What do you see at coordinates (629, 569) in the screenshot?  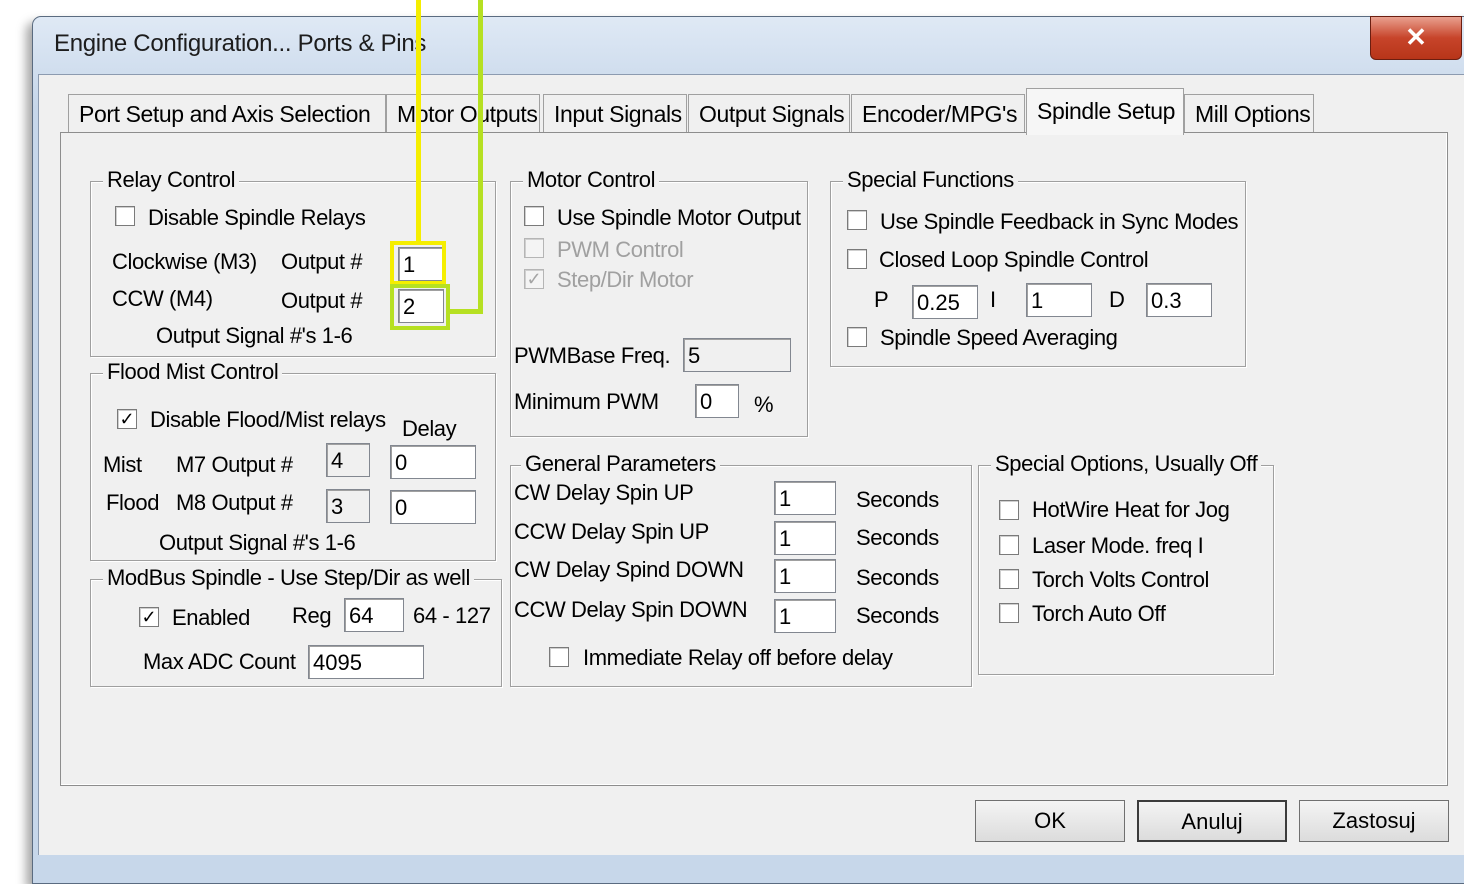 I see `cw-spin-down-label: CW Delay Spind DOWN` at bounding box center [629, 569].